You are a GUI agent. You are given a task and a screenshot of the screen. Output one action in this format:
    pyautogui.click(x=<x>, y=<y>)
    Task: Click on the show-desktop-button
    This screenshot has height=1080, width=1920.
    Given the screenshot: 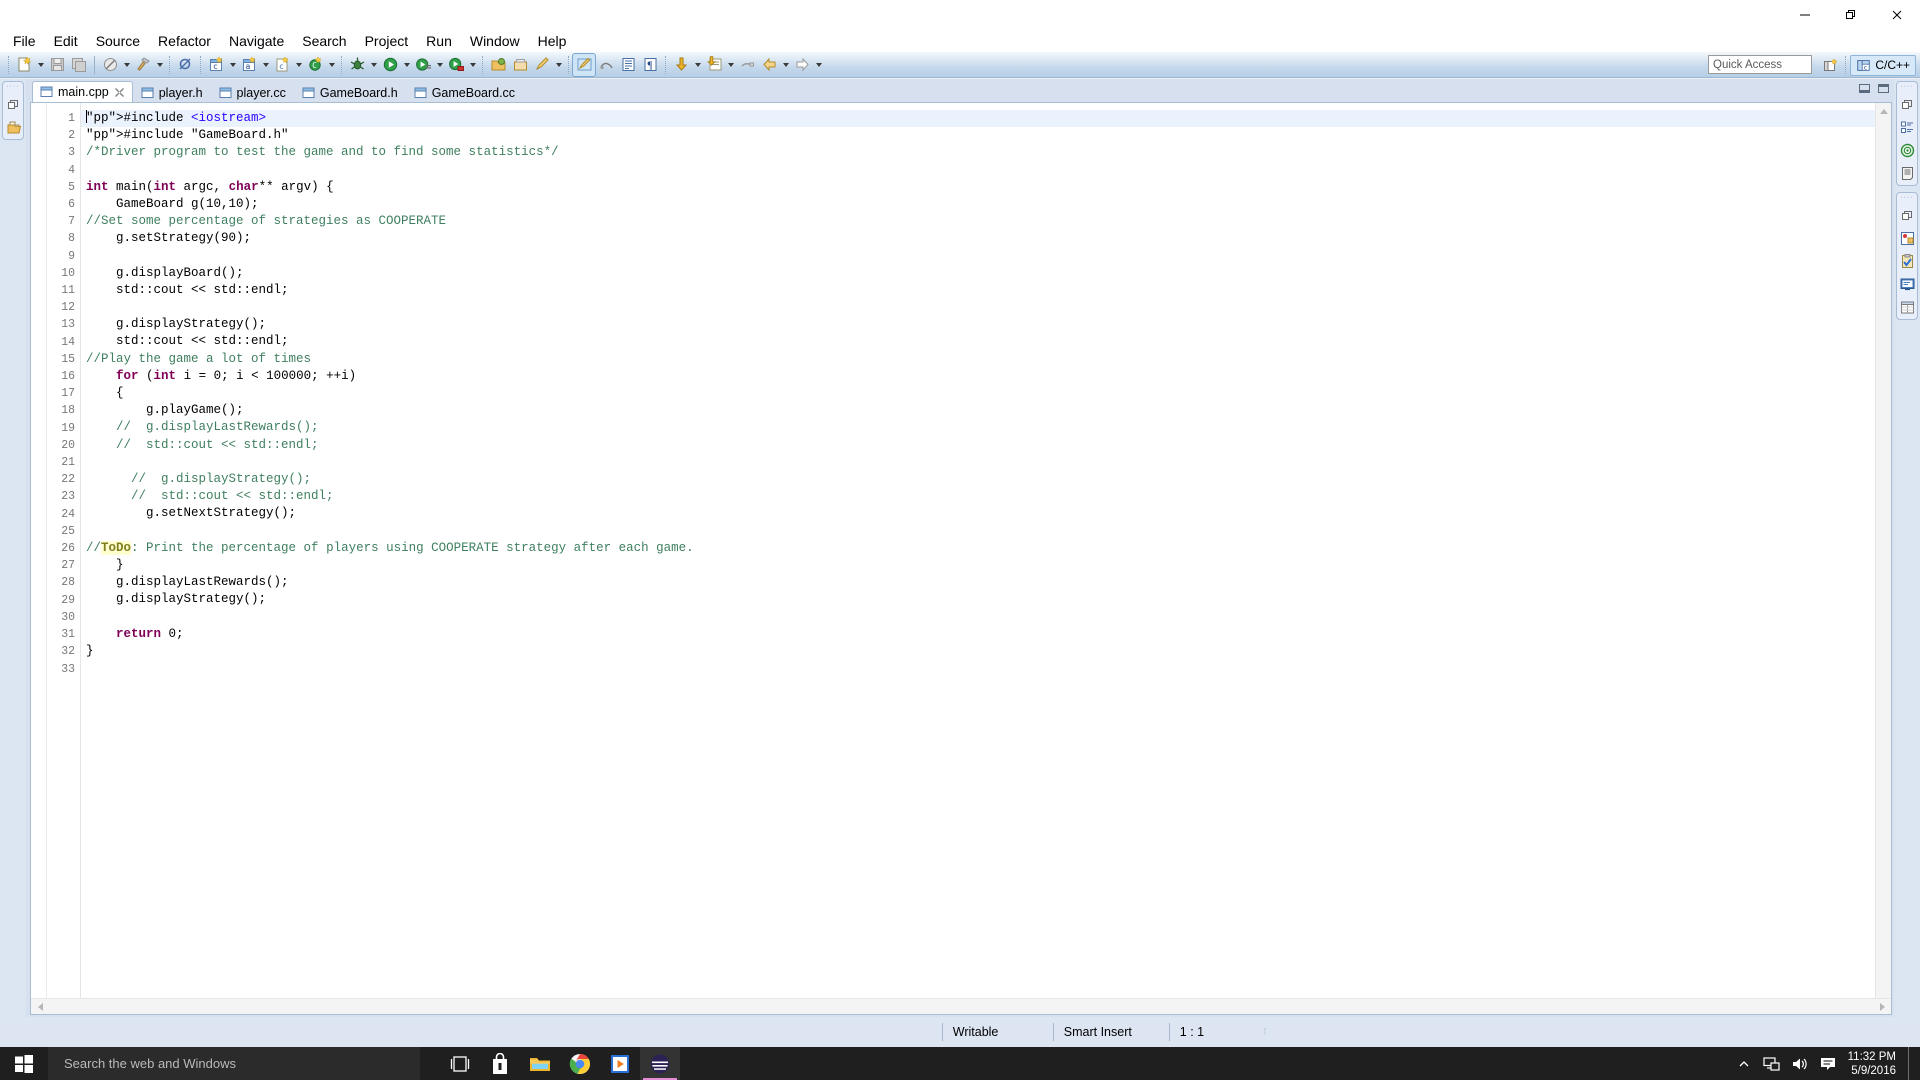 What is the action you would take?
    pyautogui.click(x=1911, y=1063)
    